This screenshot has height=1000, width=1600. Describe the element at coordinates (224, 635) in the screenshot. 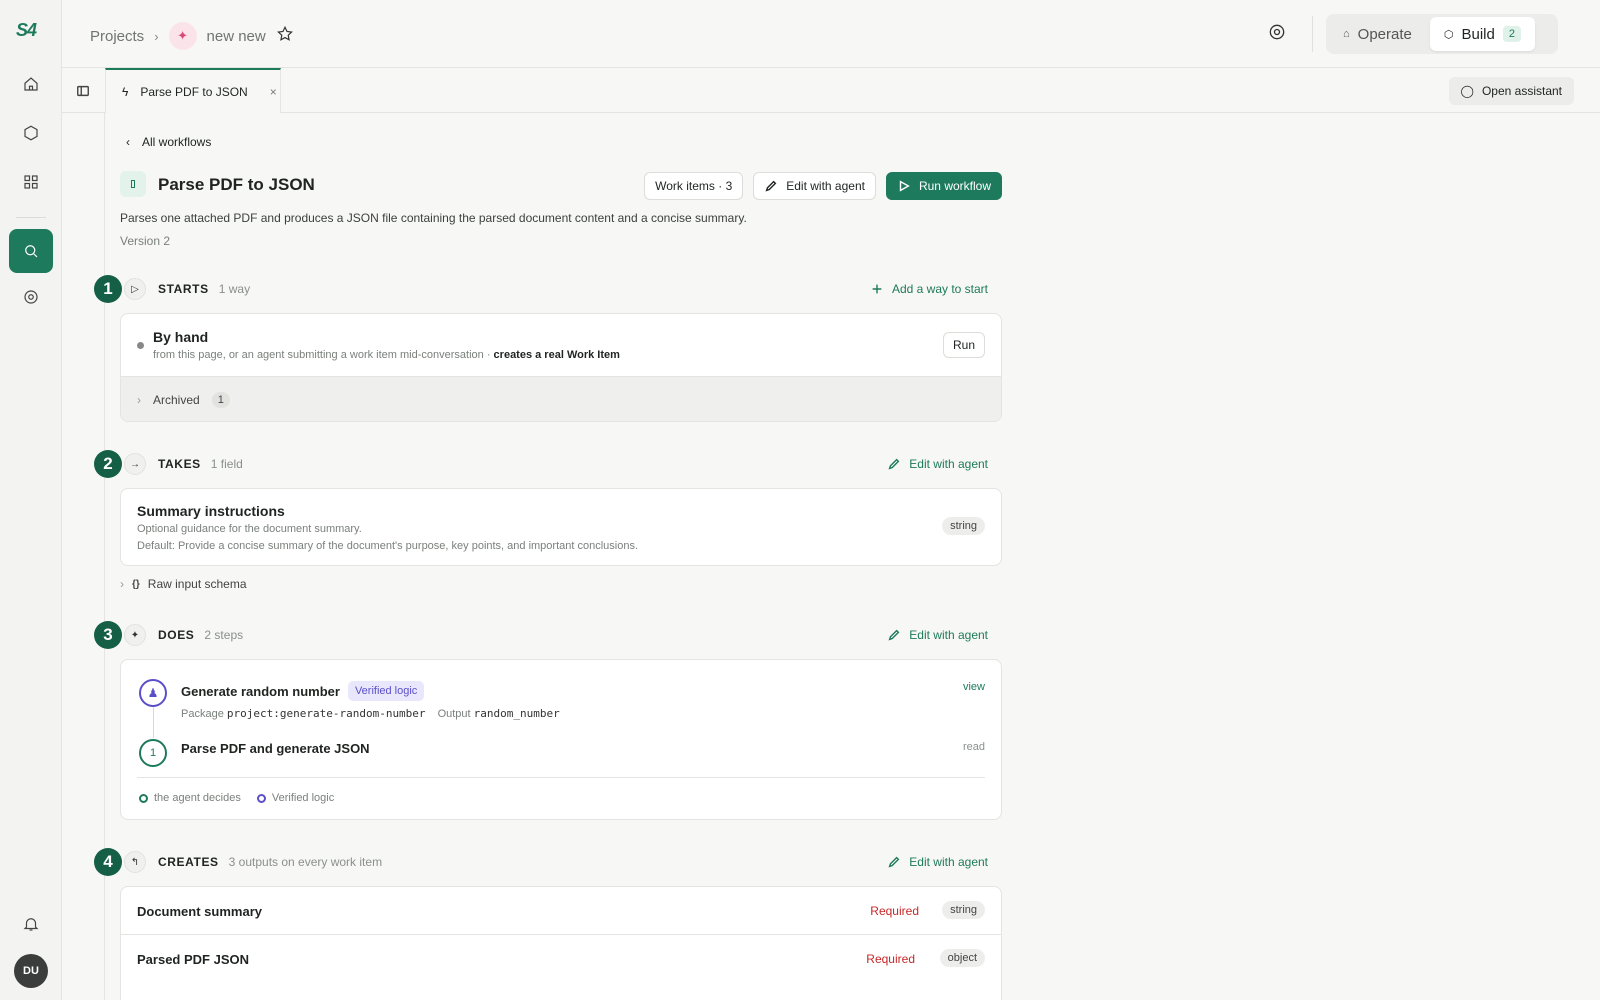

I see `section-subtitle: 2 steps` at that location.